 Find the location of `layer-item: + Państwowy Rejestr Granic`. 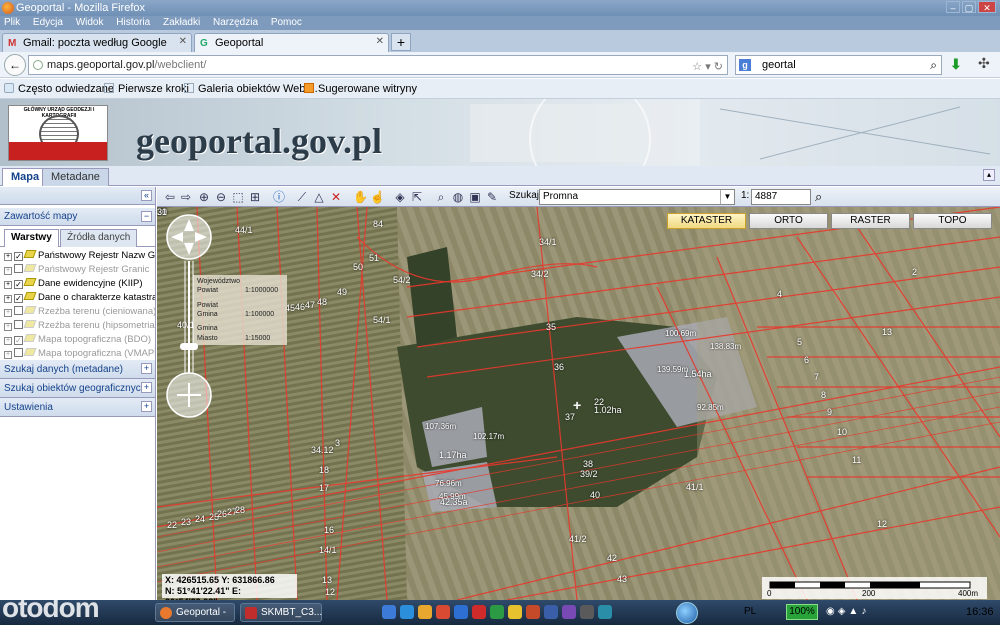

layer-item: + Państwowy Rejestr Granic is located at coordinates (79, 270).